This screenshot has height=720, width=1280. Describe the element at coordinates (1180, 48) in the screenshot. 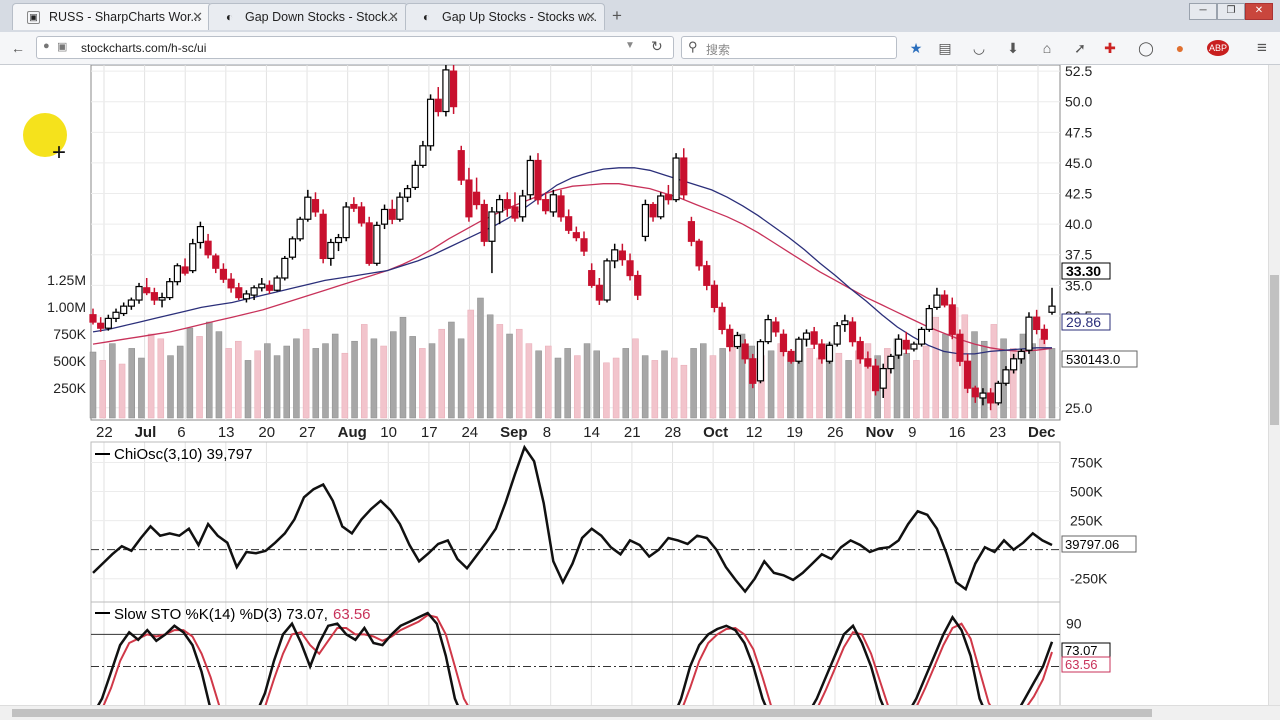

I see `firefox-account-icon: ●` at that location.